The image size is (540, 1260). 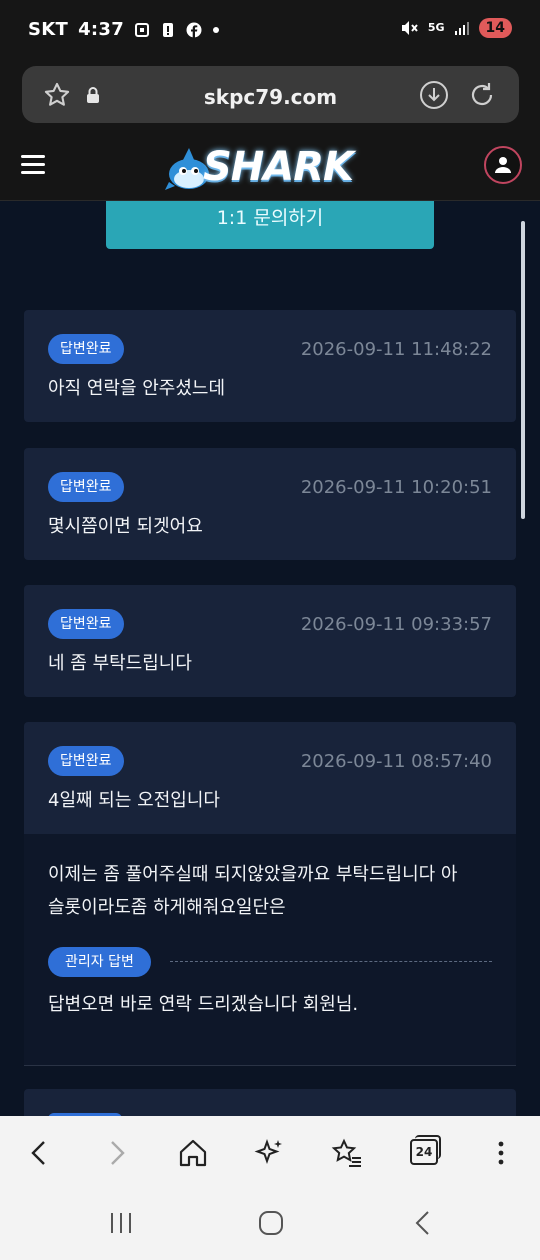 What do you see at coordinates (270, 225) in the screenshot?
I see `one-to-one-inquiry-button: 1:1 문의하기` at bounding box center [270, 225].